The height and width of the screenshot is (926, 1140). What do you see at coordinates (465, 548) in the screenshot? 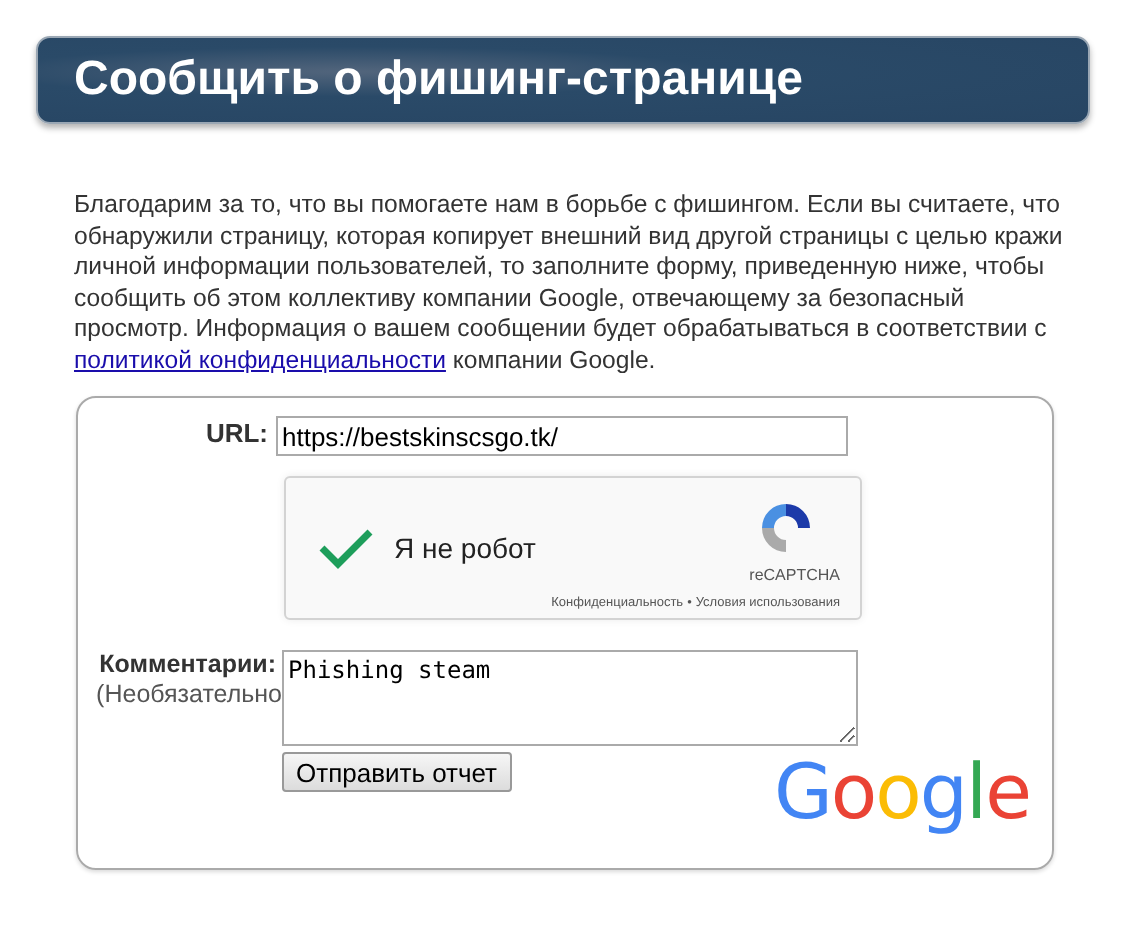
I see `captcha-label: Я не робот` at bounding box center [465, 548].